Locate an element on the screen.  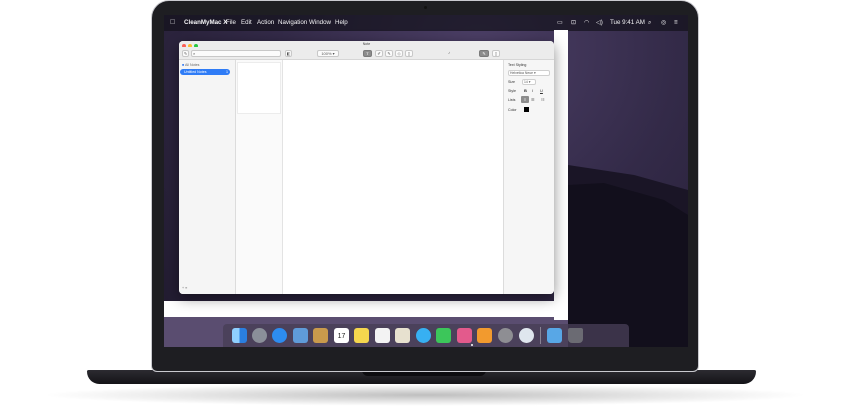
cleanmymac-icon is located at coordinates (526, 335).